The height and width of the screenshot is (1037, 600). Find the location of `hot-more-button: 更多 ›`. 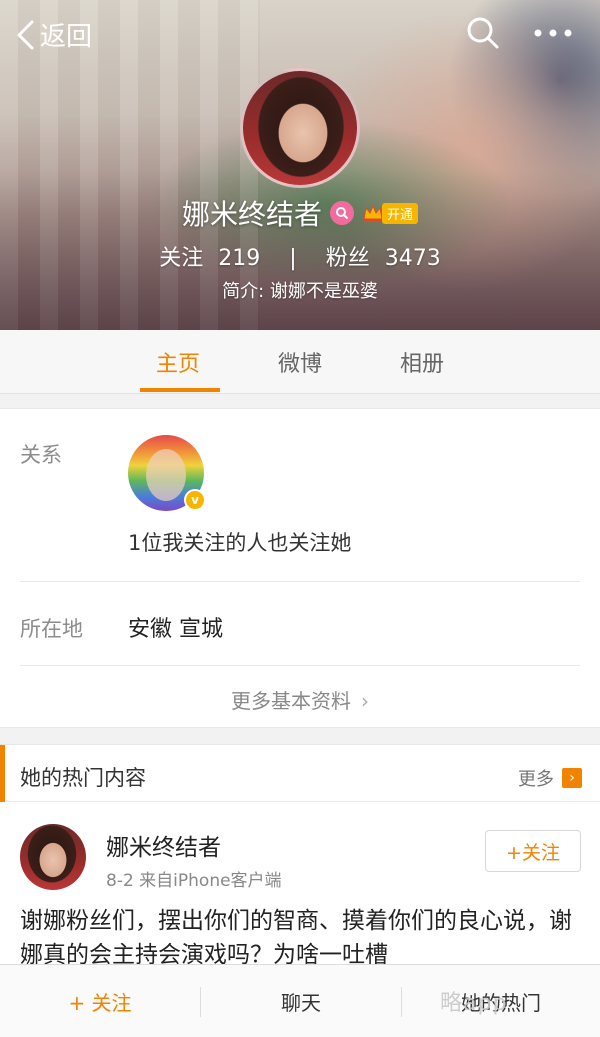

hot-more-button: 更多 › is located at coordinates (550, 778).